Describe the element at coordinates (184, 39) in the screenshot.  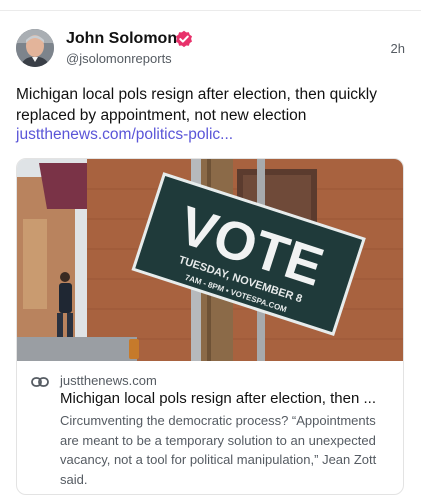
I see `verified-badge-icon` at that location.